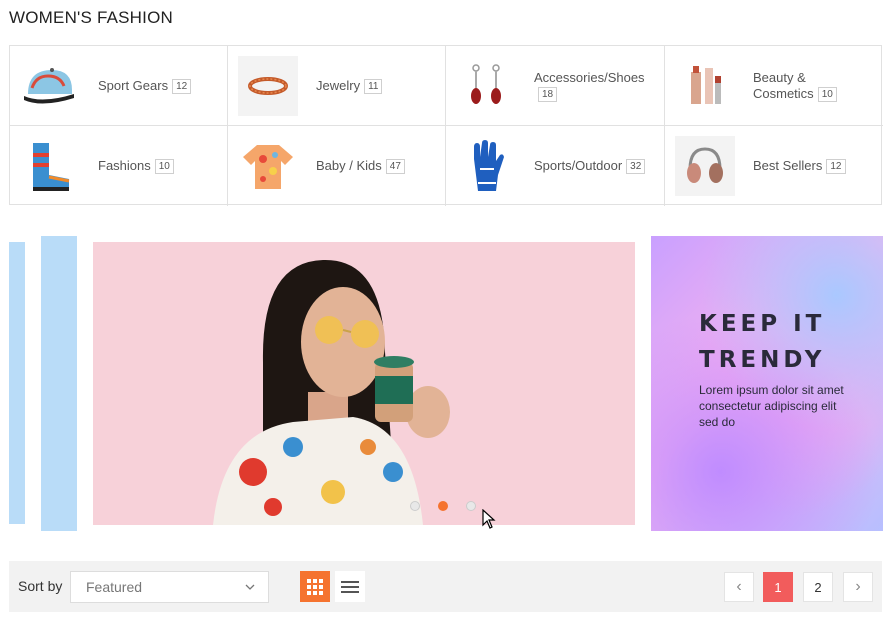  I want to click on sort-dropdown: Featured, so click(169, 587).